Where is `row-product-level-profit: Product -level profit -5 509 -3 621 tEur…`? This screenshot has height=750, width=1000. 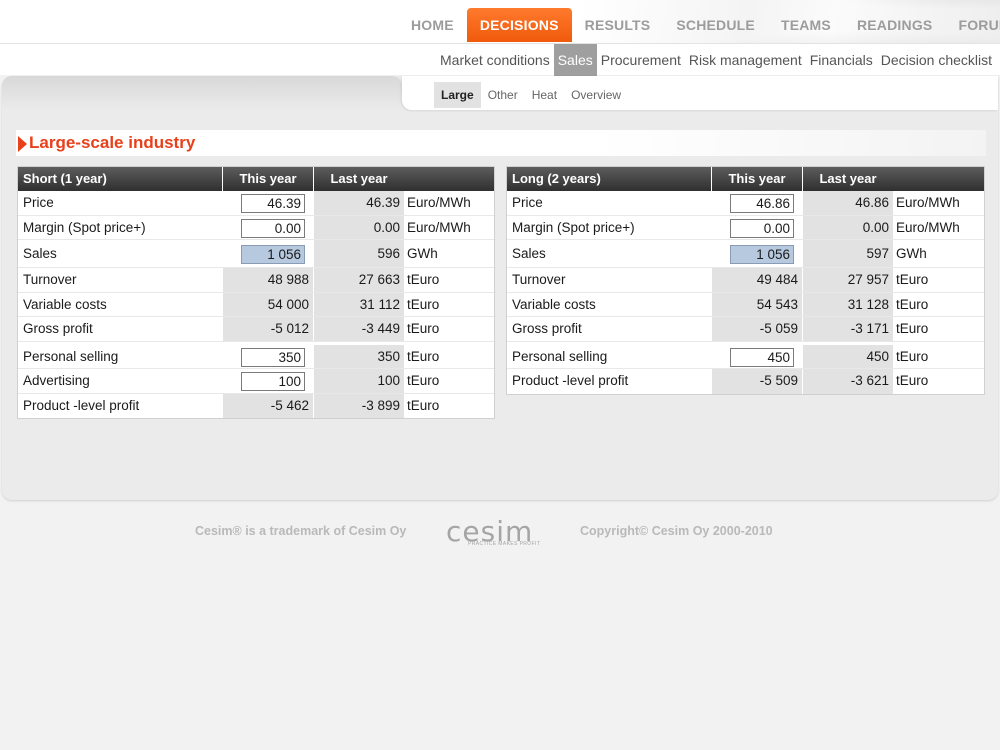
row-product-level-profit: Product -level profit -5 509 -3 621 tEur… is located at coordinates (745, 381).